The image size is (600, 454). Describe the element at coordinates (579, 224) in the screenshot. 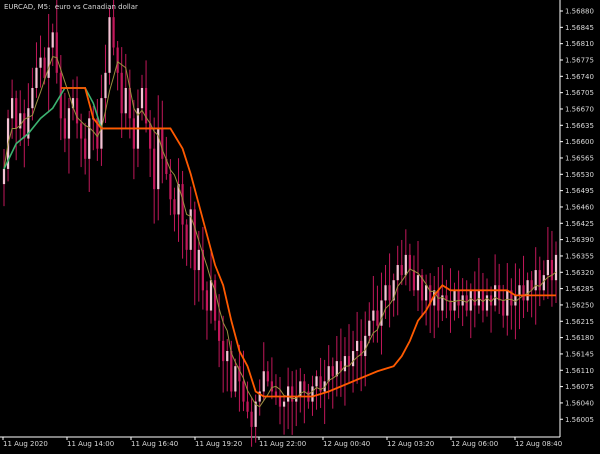

I see `price-tick-label: 1.56425` at that location.